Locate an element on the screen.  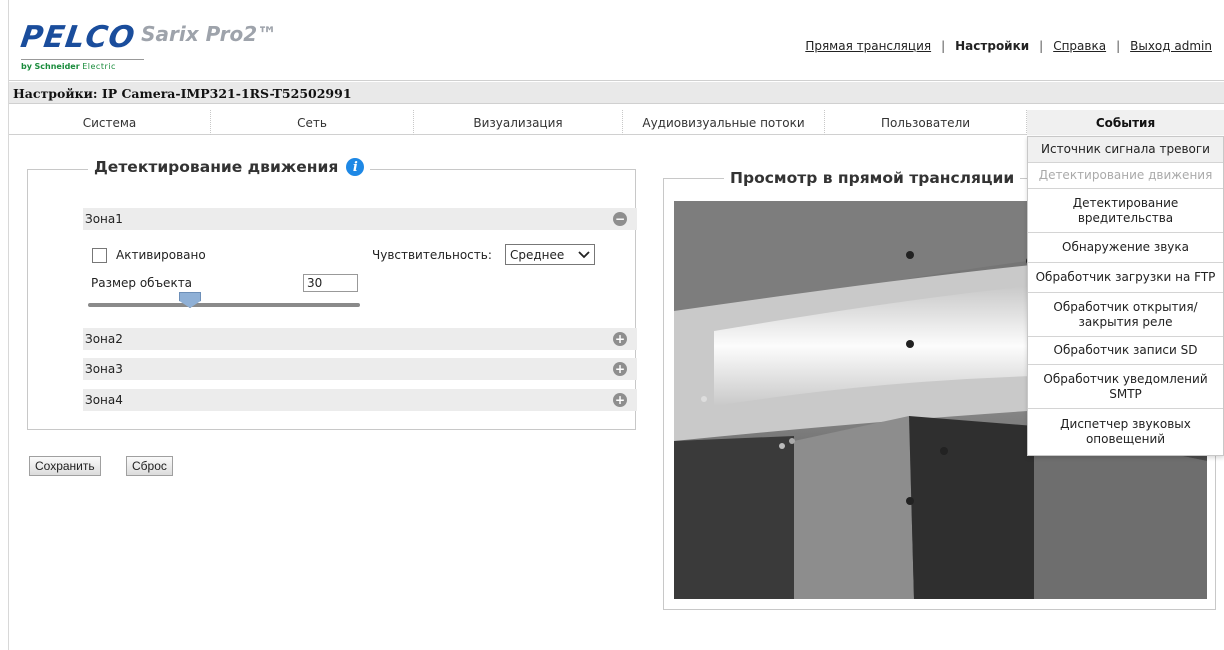
zone1-enabled-checkbox is located at coordinates (99, 255).